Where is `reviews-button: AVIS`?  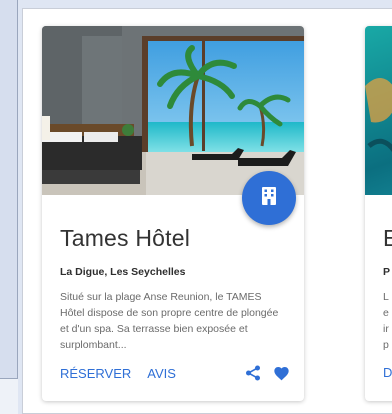
reviews-button: AVIS is located at coordinates (161, 373).